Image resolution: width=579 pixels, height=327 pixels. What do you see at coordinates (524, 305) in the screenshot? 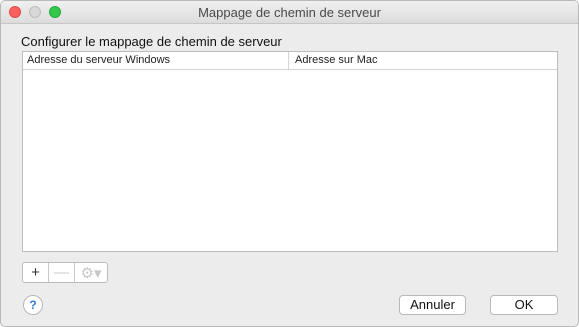
I see `ok-button: OK` at bounding box center [524, 305].